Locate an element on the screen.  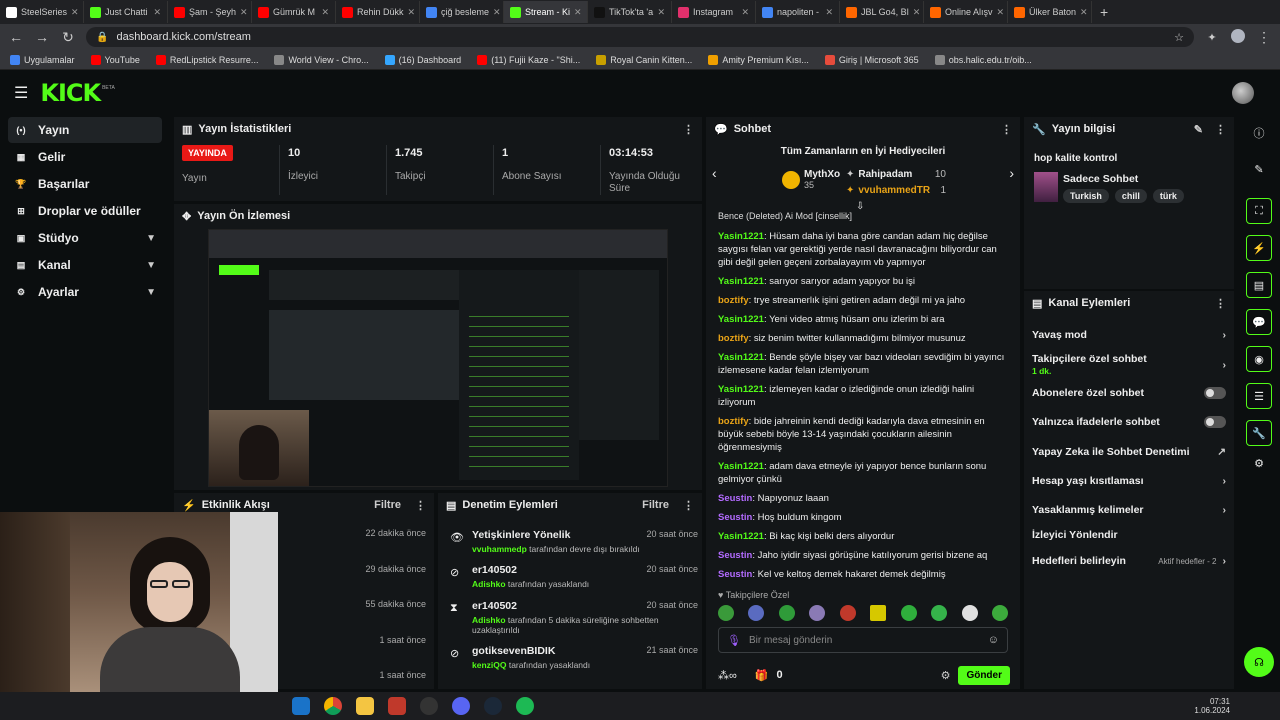
toggle-switch is located at coordinates (1215, 393).